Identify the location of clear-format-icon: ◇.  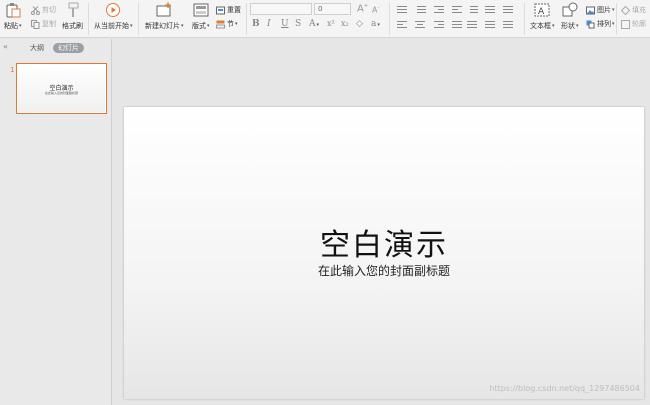
(359, 24).